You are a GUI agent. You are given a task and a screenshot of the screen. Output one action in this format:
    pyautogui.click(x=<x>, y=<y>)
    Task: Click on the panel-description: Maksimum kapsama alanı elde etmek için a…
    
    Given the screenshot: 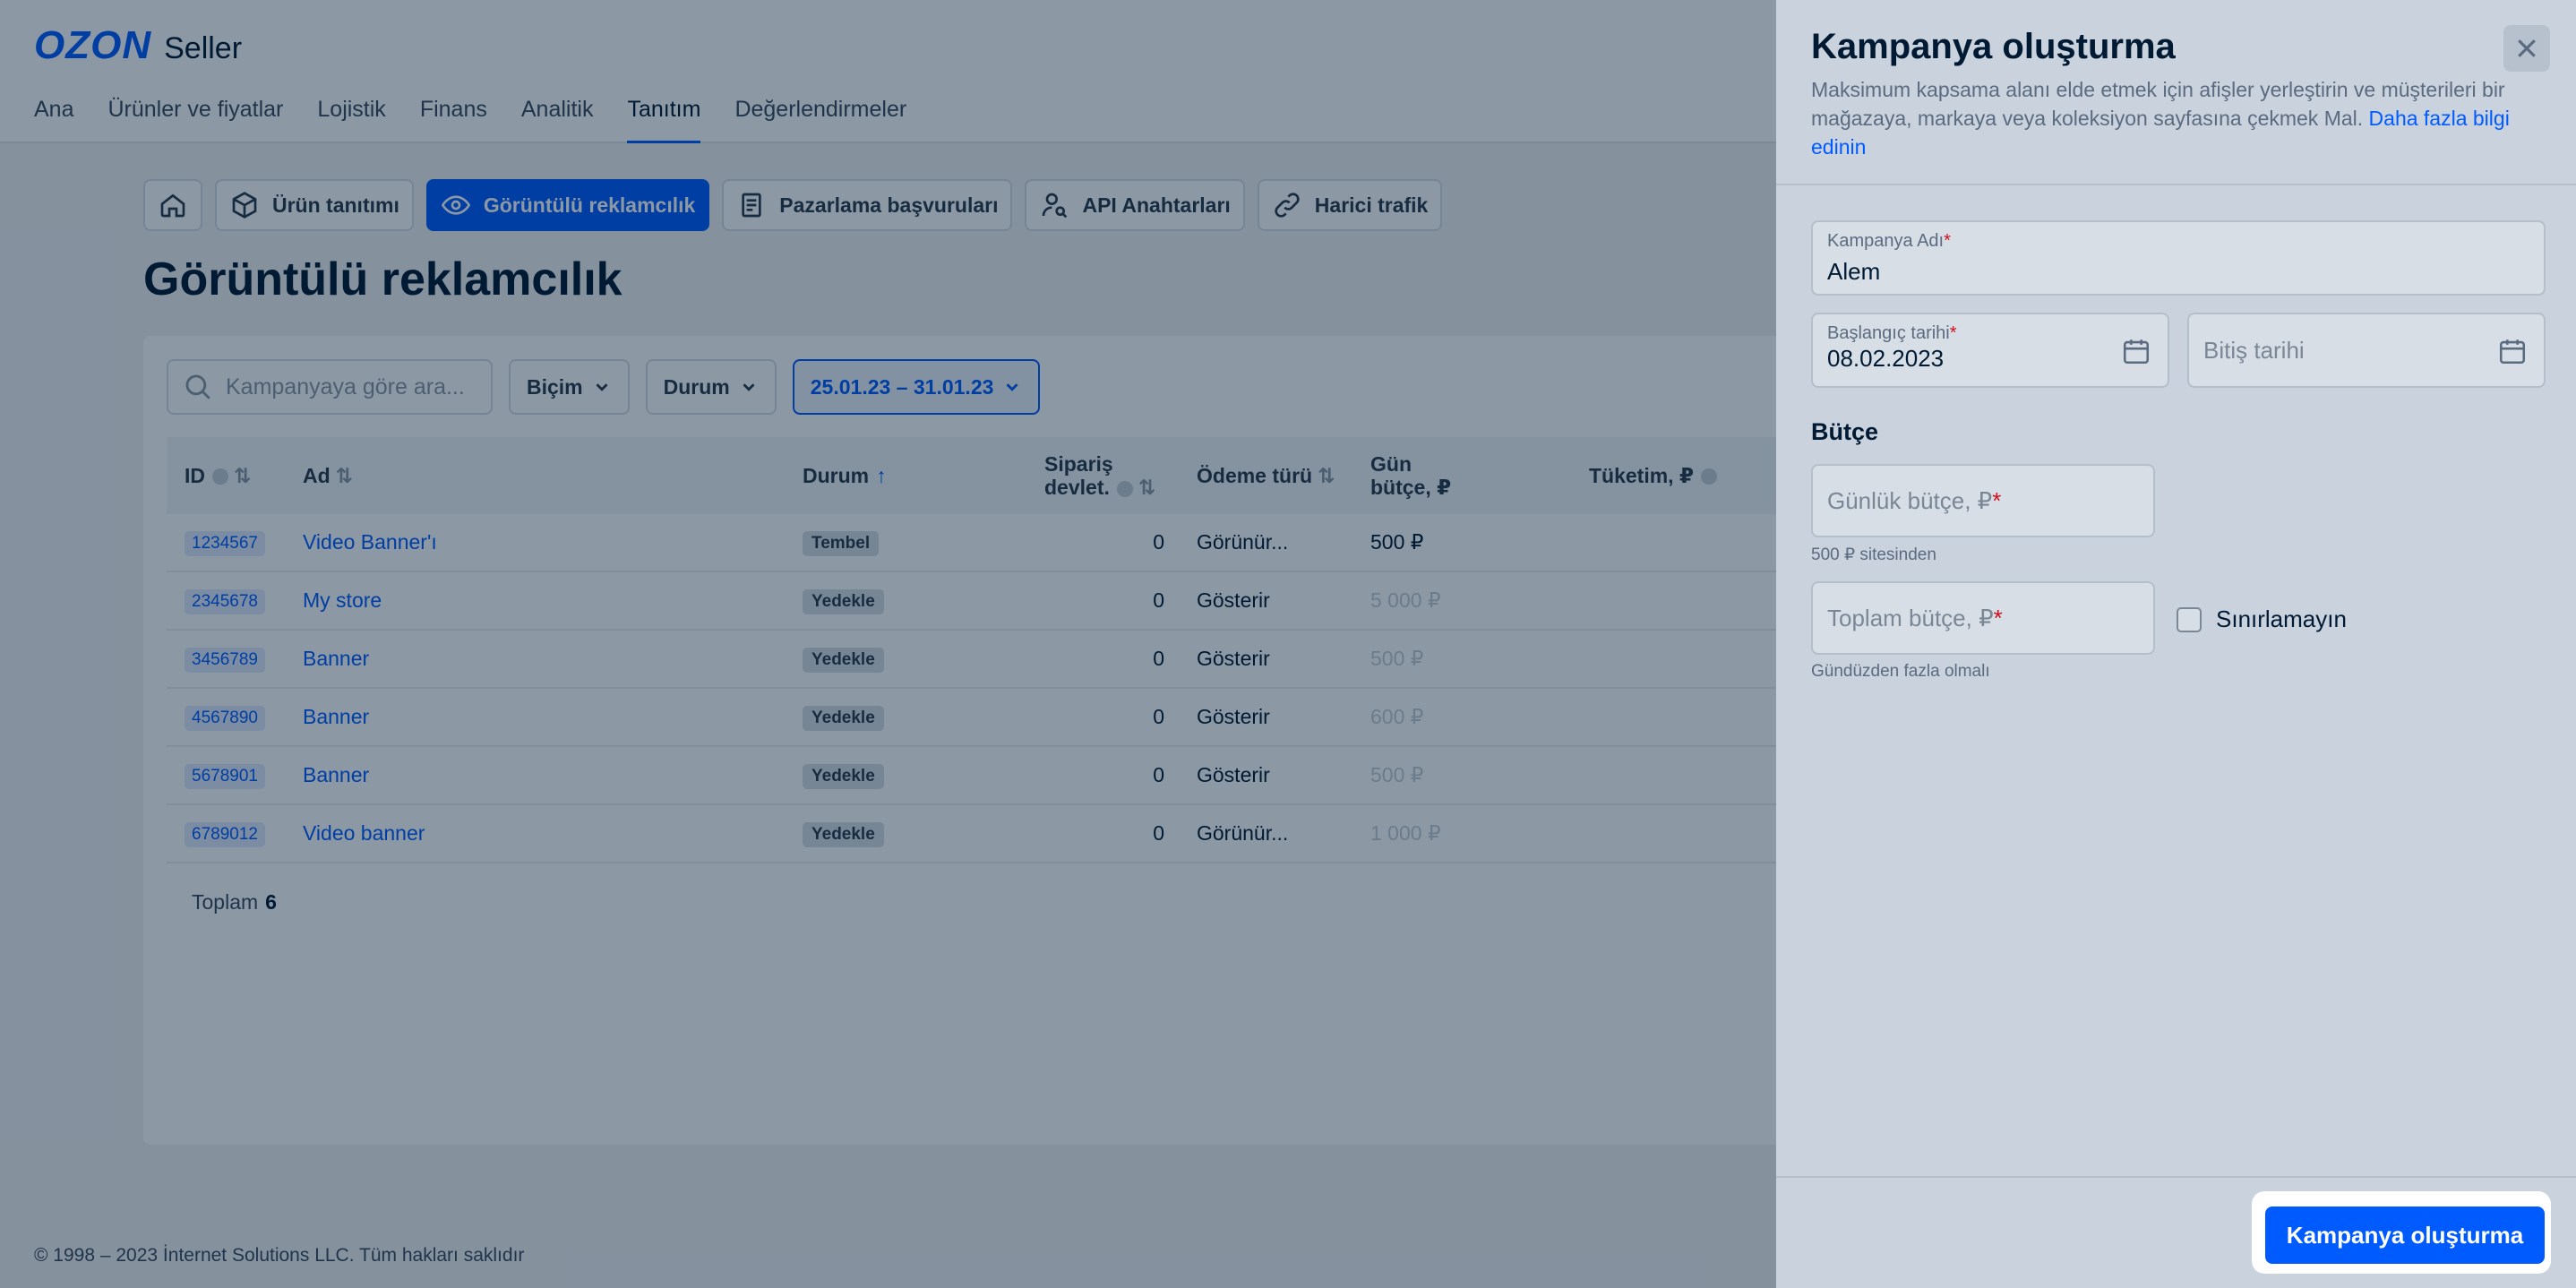 What is the action you would take?
    pyautogui.click(x=2160, y=118)
    